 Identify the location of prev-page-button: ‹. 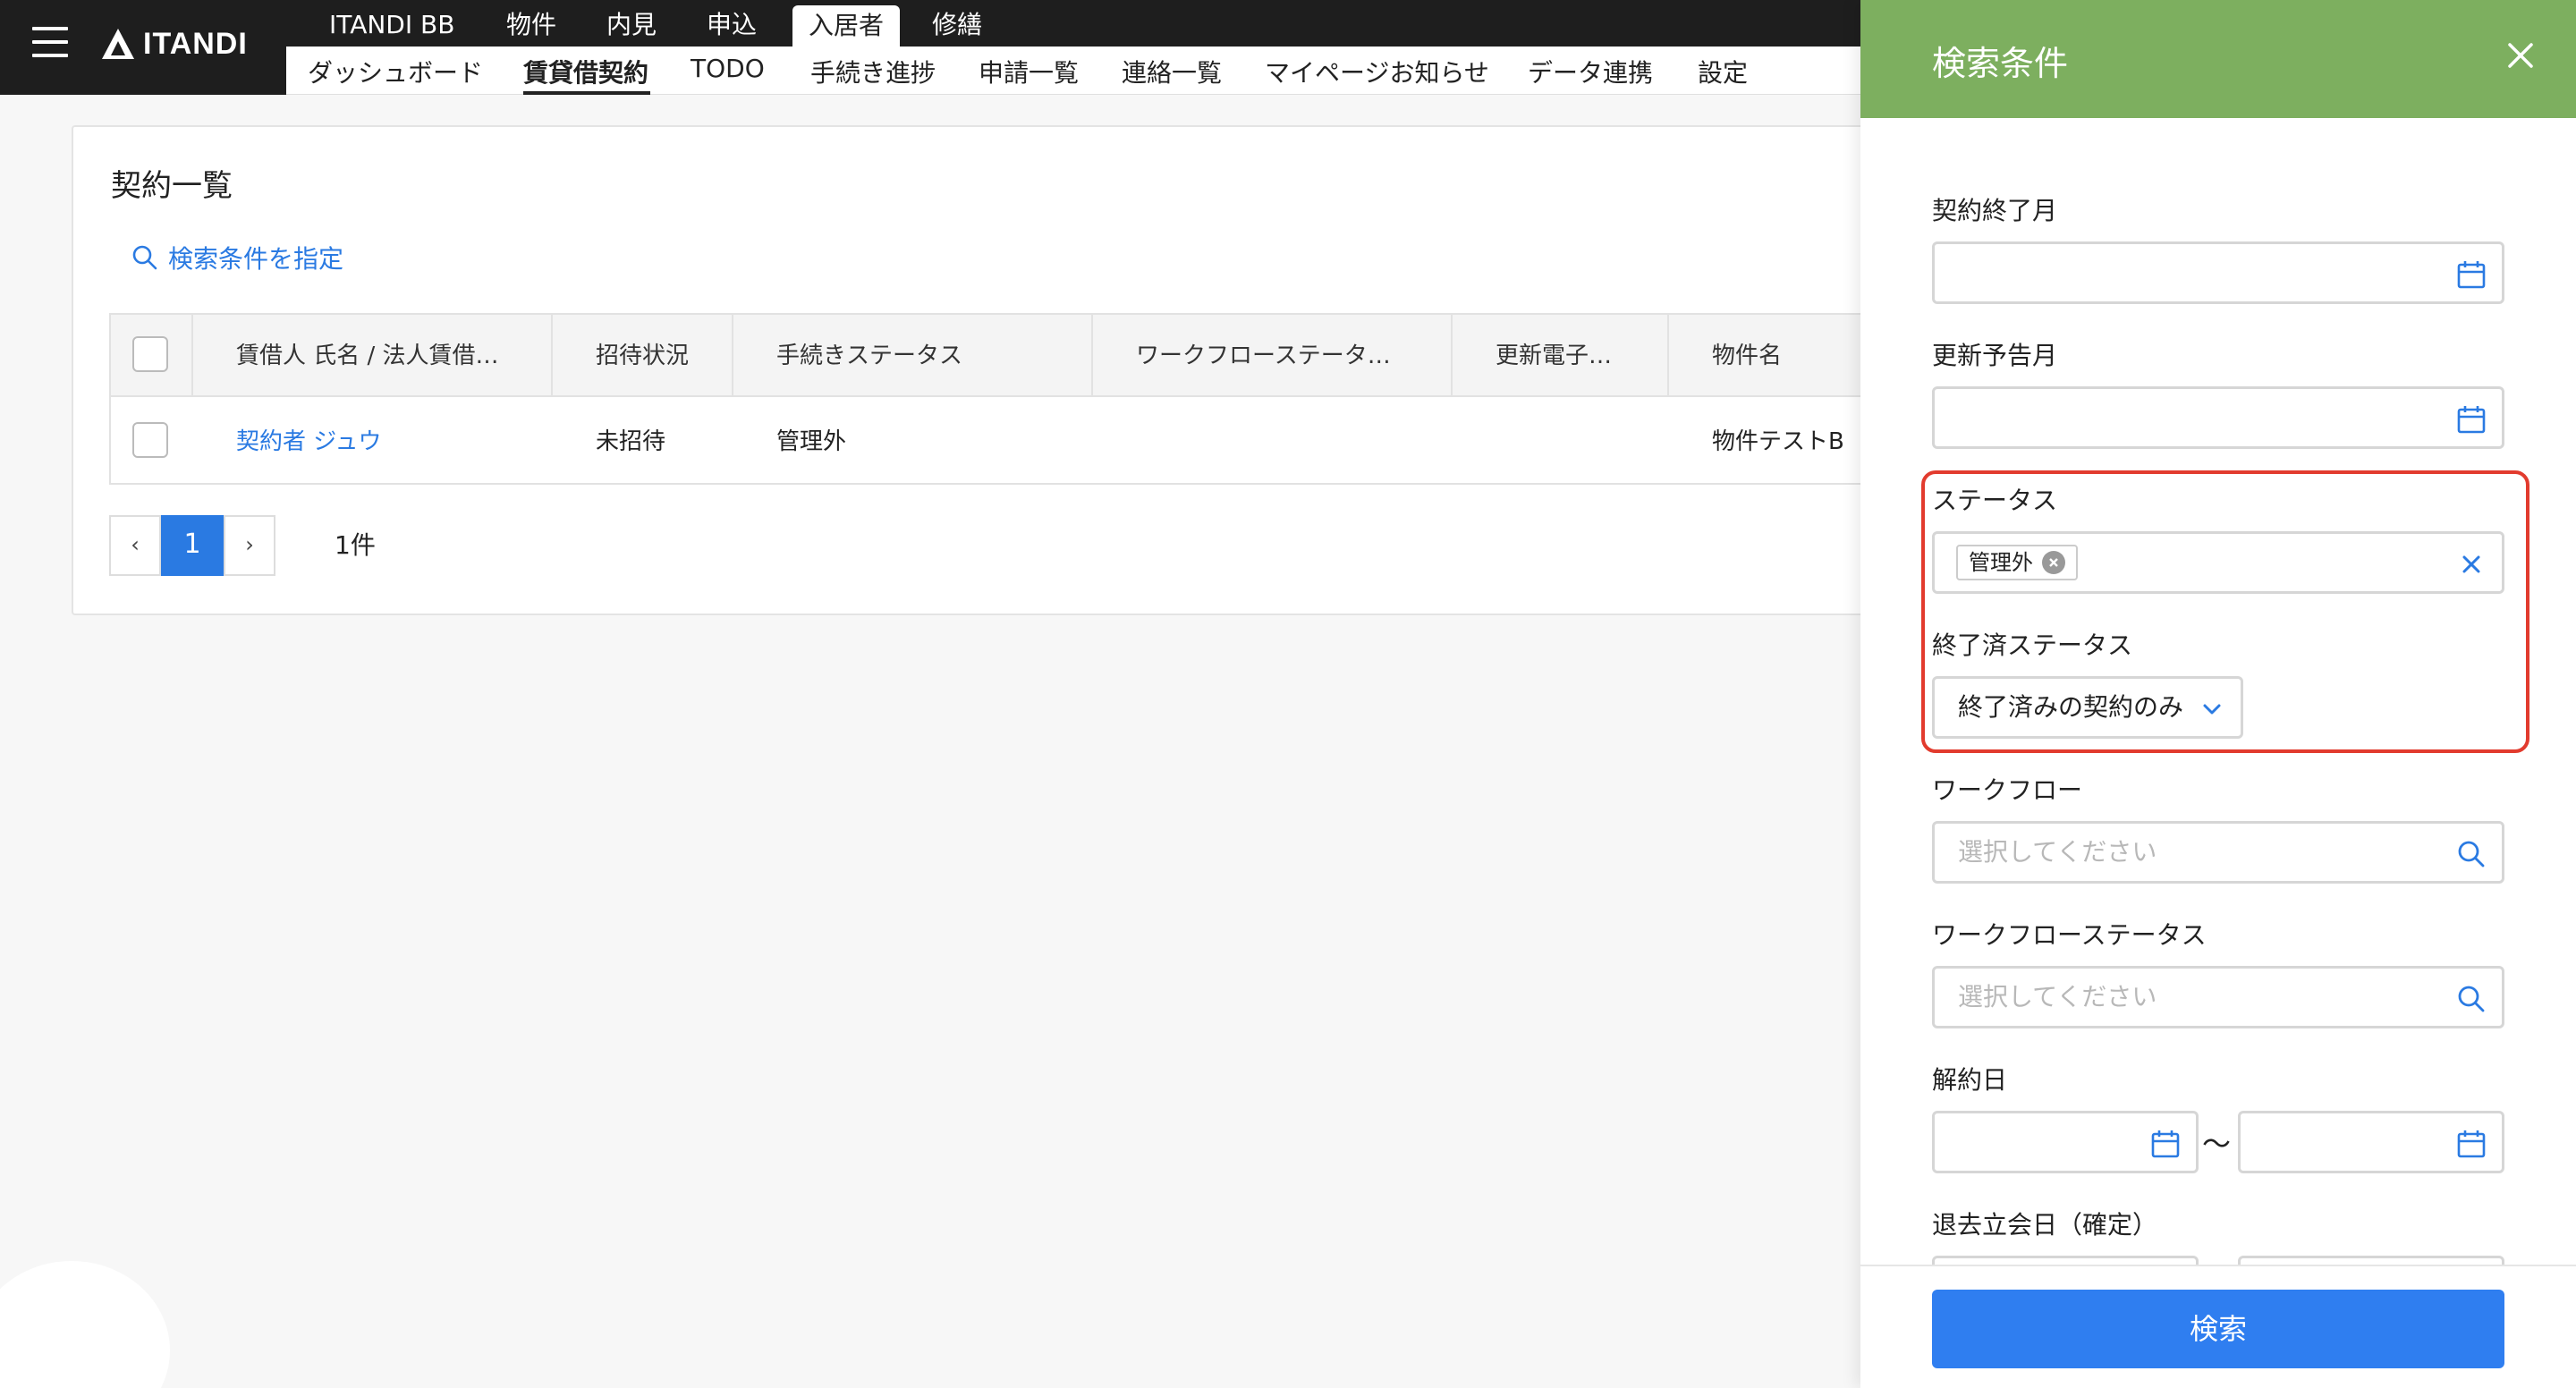
(135, 545).